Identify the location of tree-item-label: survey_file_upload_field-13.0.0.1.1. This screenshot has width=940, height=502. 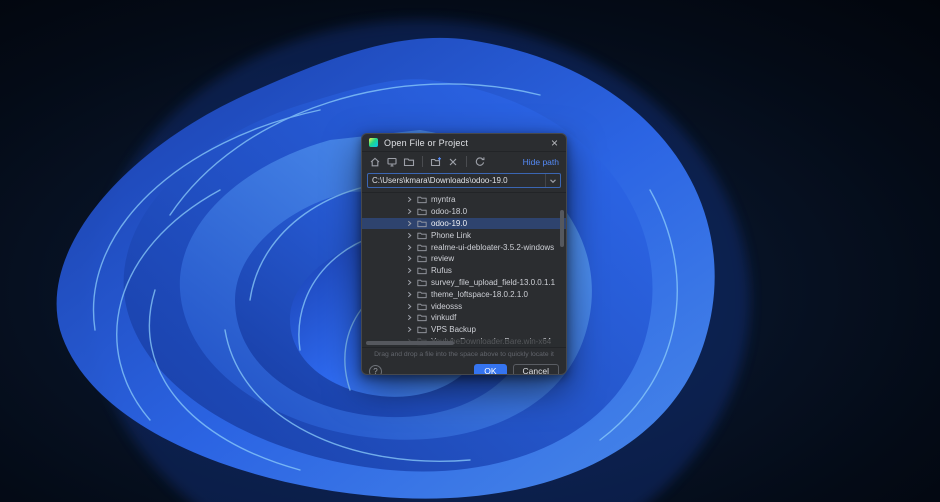
(493, 282).